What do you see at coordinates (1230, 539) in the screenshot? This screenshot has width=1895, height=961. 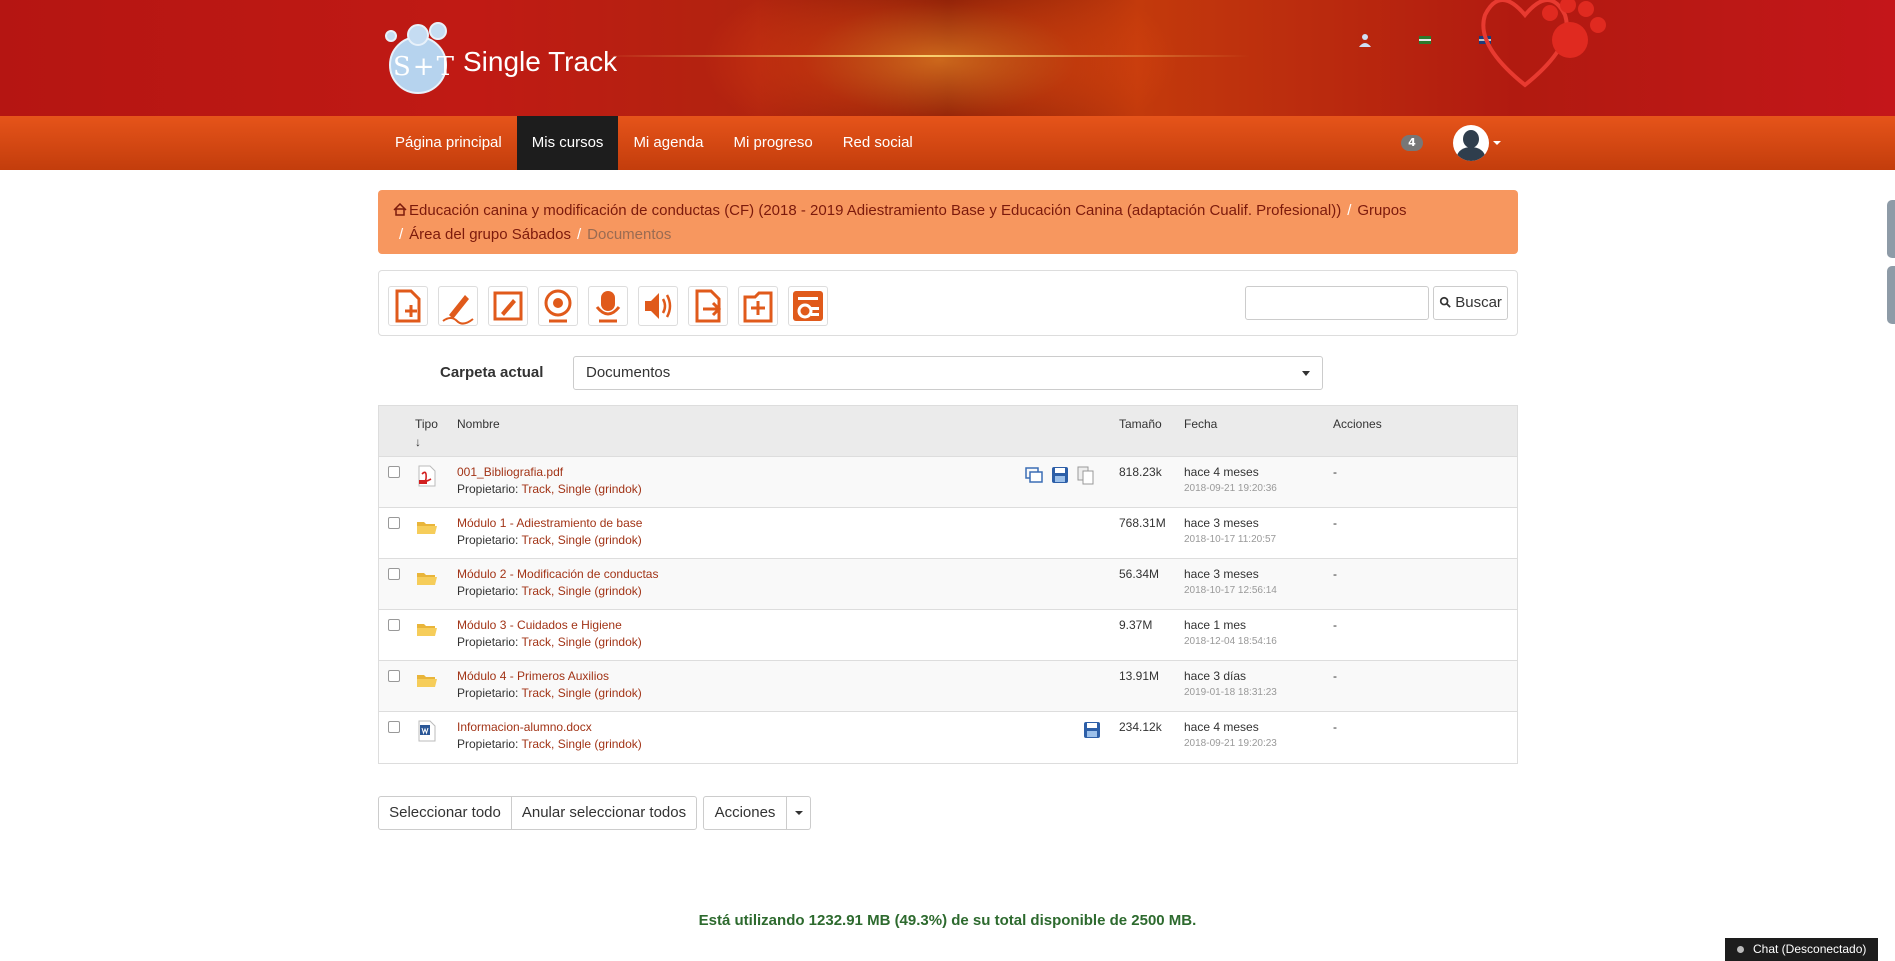 I see `file-date-absolute: 2018-10-17 11:20:57` at bounding box center [1230, 539].